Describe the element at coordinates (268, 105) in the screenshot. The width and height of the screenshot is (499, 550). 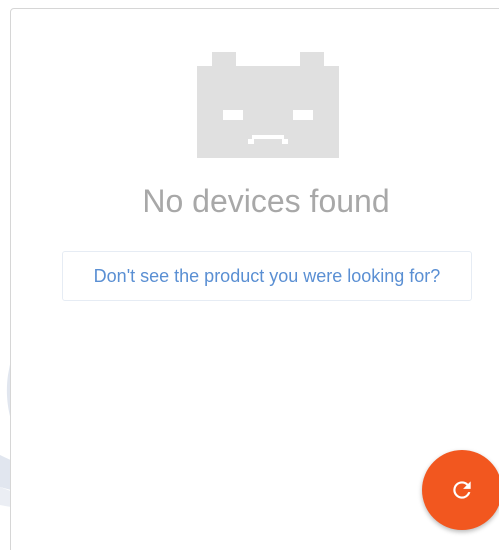
I see `sad-device-icon` at that location.